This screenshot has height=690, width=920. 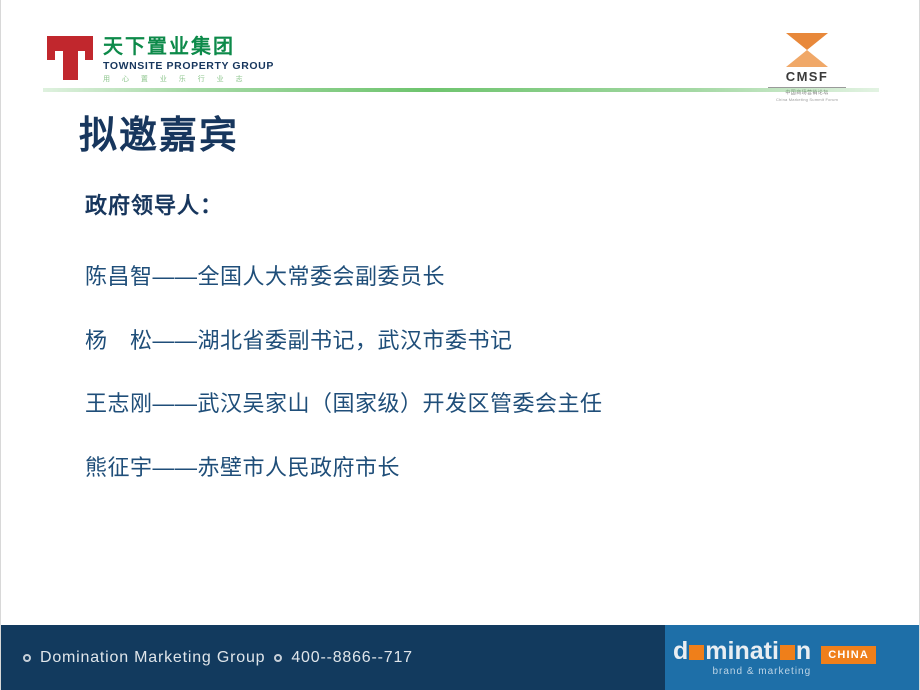 I want to click on domination-tagline: brand & marketing, so click(x=762, y=671).